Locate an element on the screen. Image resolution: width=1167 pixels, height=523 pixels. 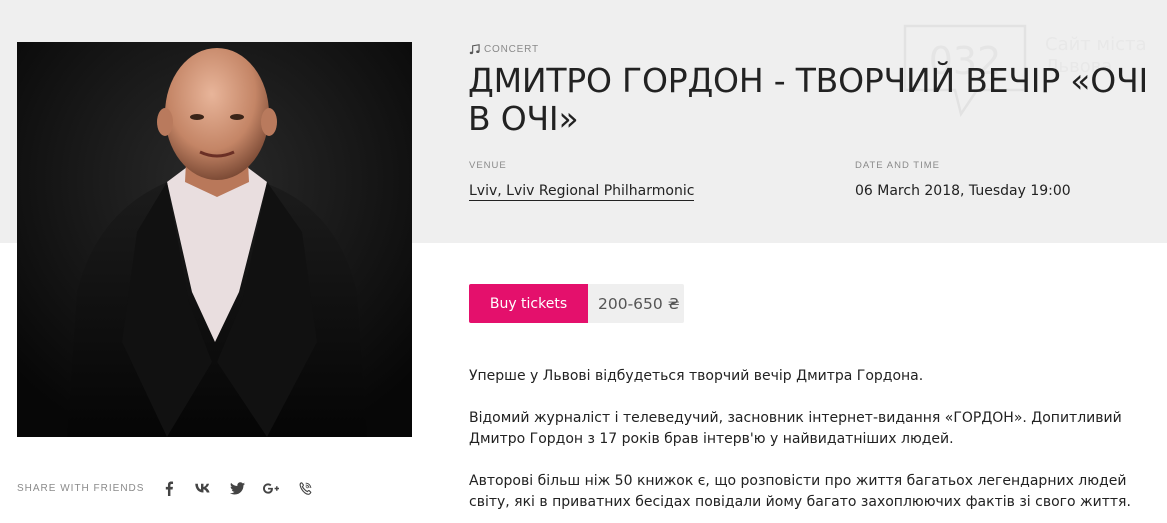
venue-label: VENUE is located at coordinates (488, 165).